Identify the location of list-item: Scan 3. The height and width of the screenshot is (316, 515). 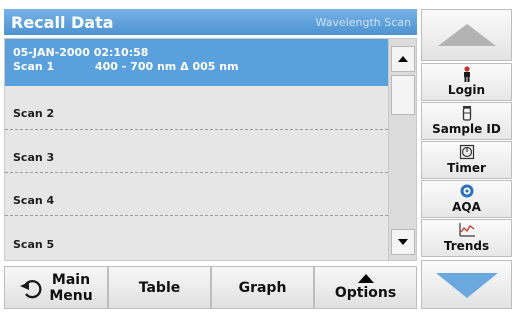
(196, 151).